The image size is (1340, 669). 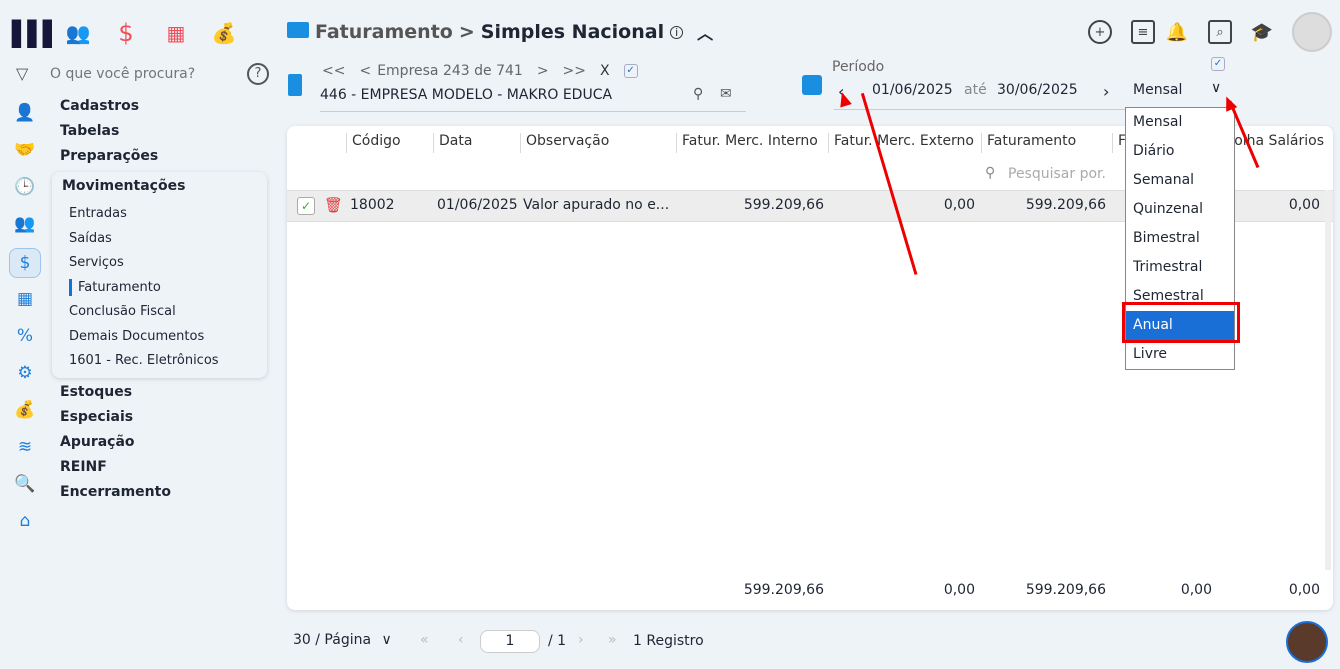 I want to click on submenu-saidas: Saídas, so click(x=90, y=238).